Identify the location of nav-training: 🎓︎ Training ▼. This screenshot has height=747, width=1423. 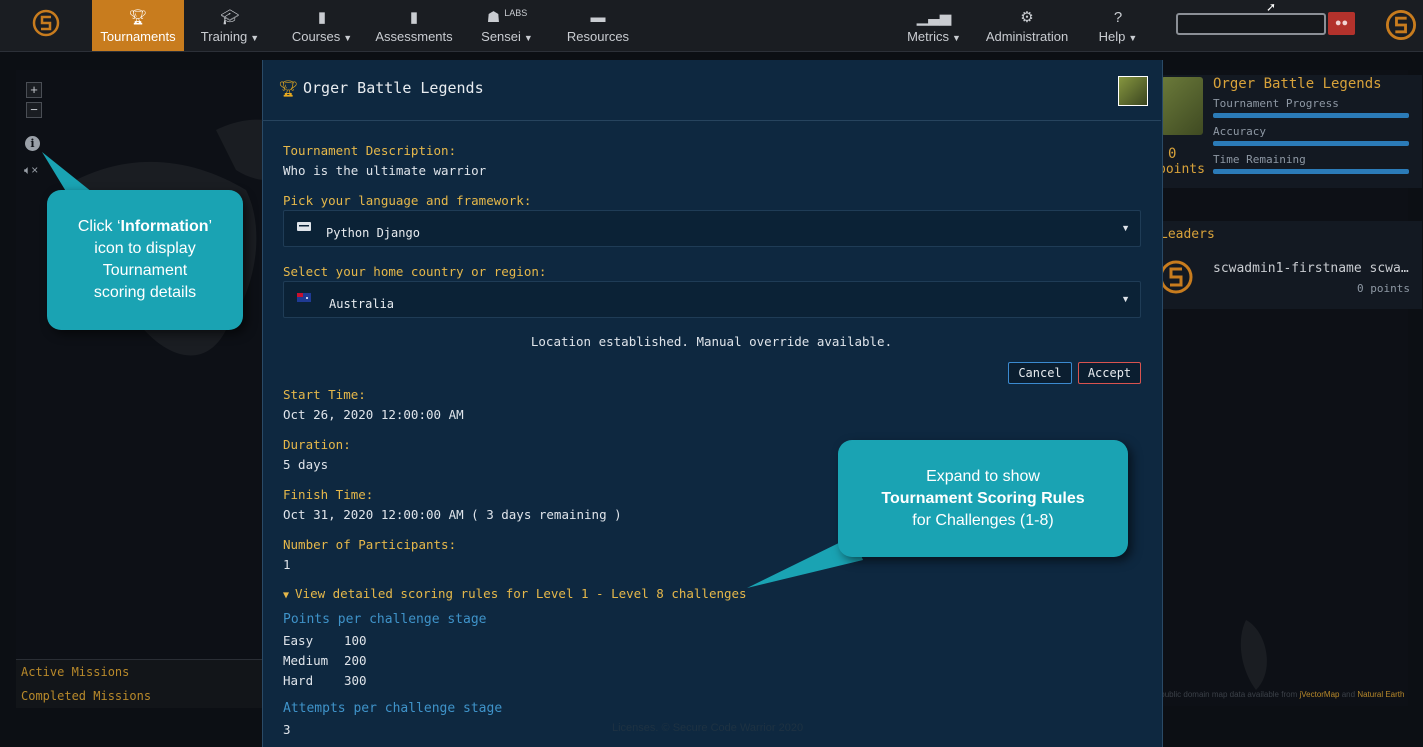
(230, 25).